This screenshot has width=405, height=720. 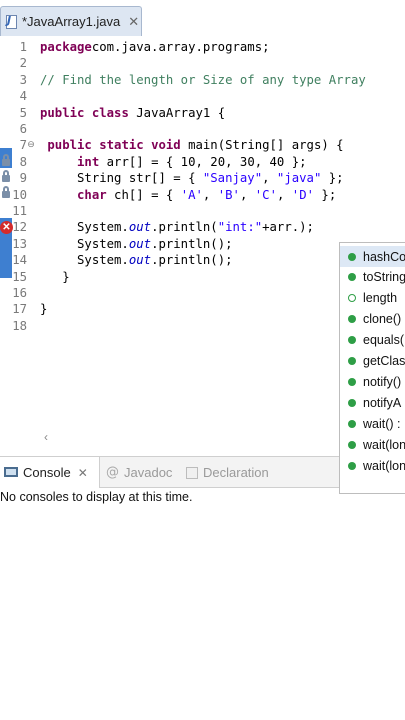 I want to click on code-token: System., so click(x=84, y=227).